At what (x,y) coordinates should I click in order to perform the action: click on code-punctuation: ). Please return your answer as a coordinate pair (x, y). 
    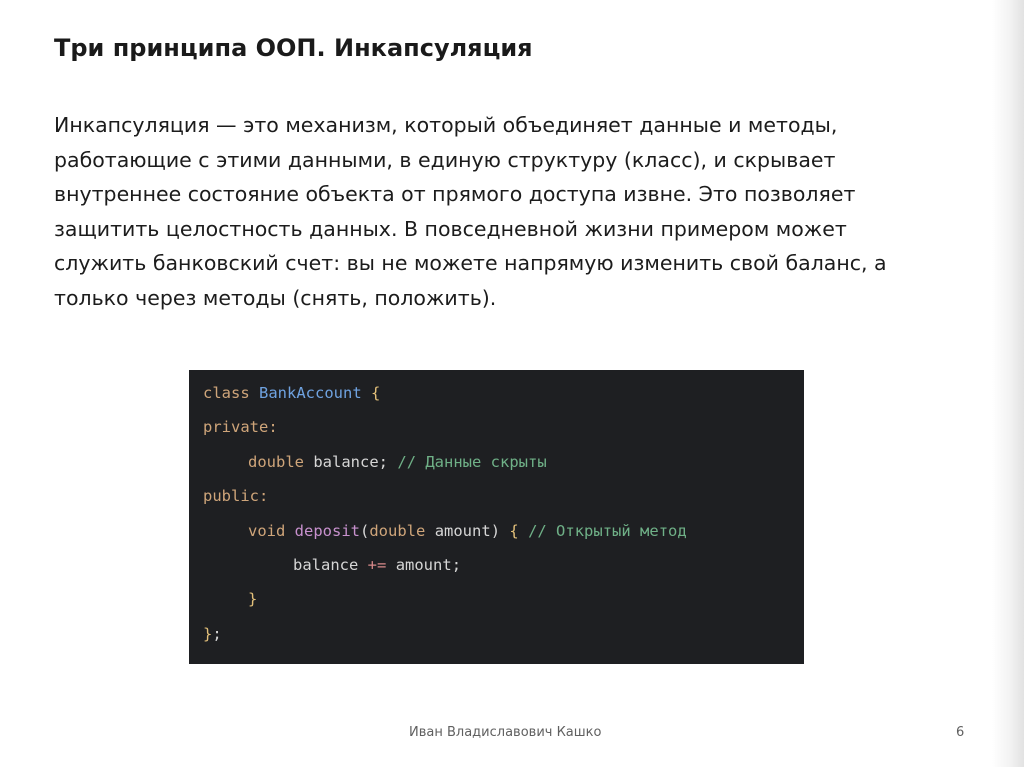
    Looking at the image, I should click on (495, 530).